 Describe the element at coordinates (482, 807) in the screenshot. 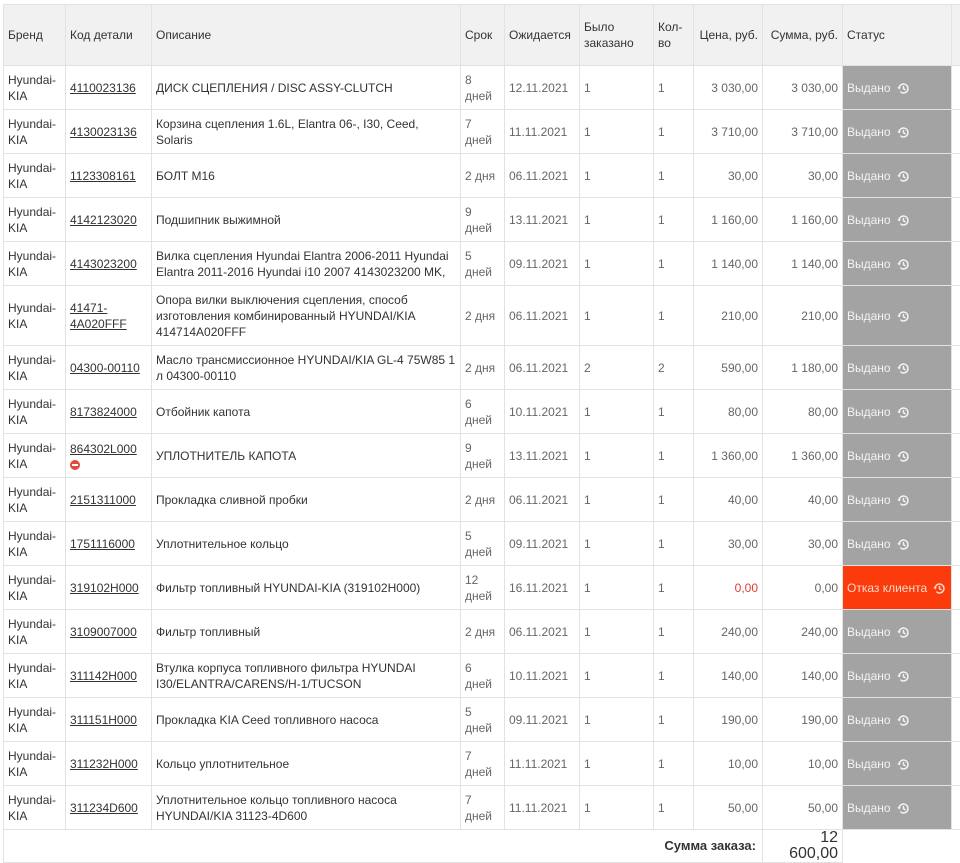

I see `cell-term: 7 дней` at that location.